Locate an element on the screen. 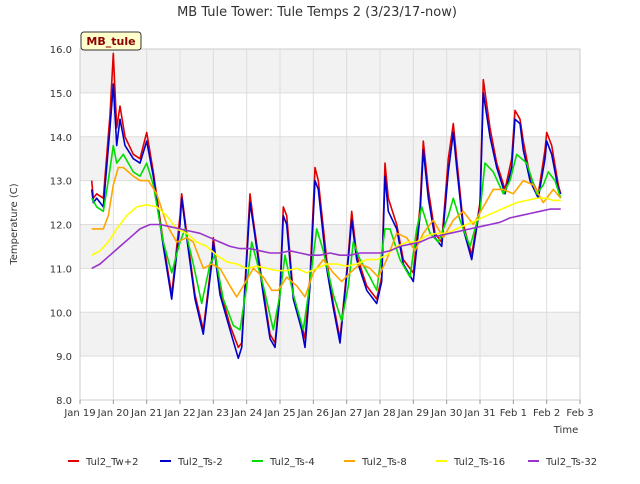 This screenshot has width=640, height=484. y-axis-ticks: 8.0 9.0 10.0 11.0 12.0 13.0 14.0 15.0 16.0 is located at coordinates (61, 226).